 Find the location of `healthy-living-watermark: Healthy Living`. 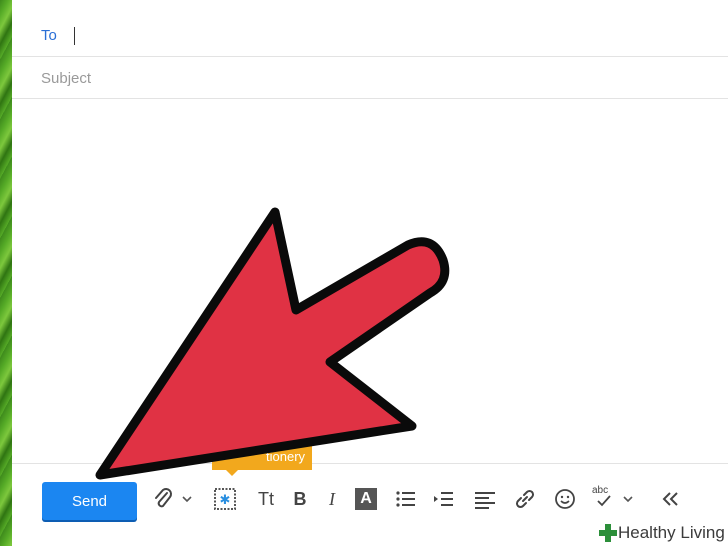

healthy-living-watermark: Healthy Living is located at coordinates (662, 533).